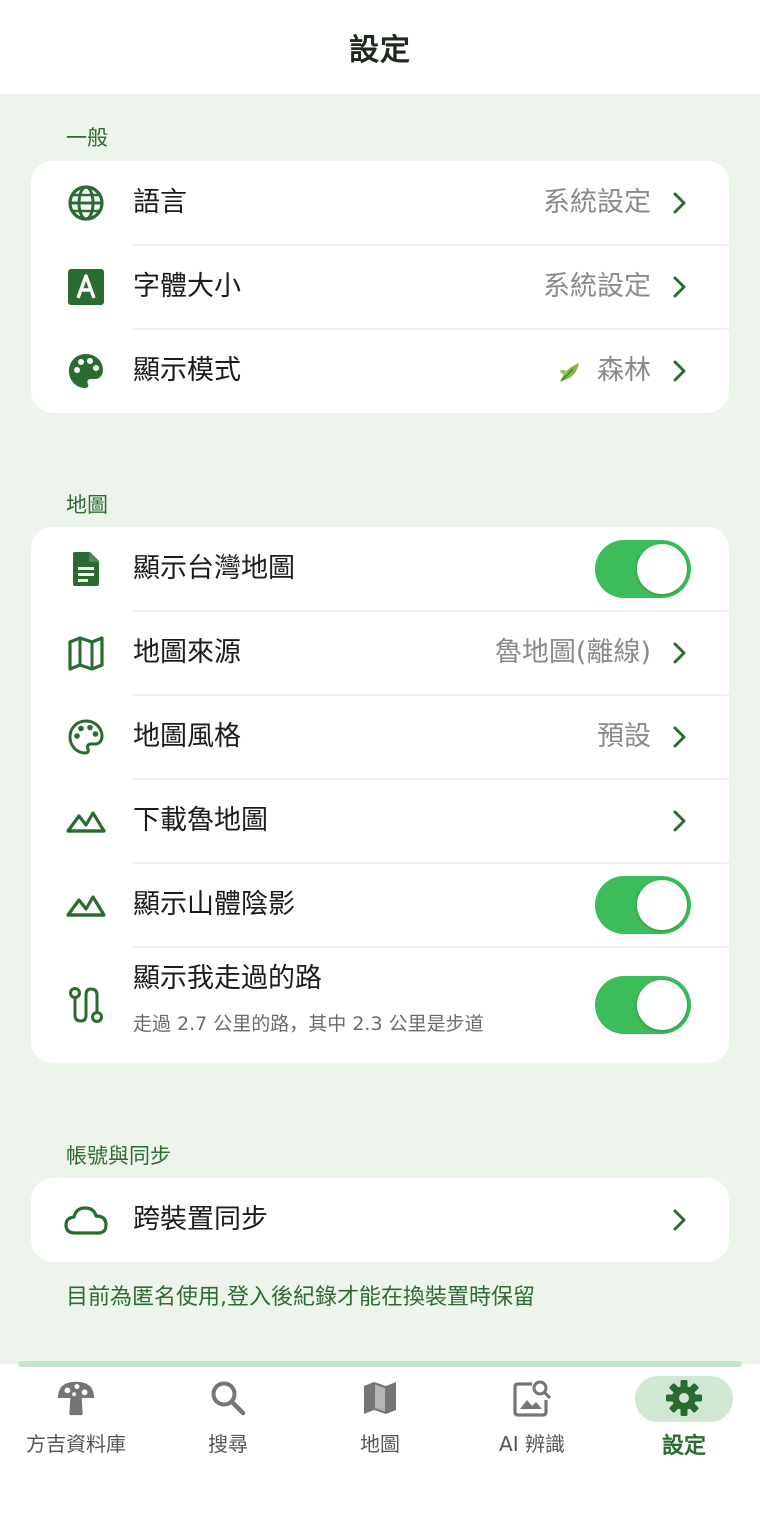 The width and height of the screenshot is (760, 1535). I want to click on route-icon, so click(86, 1005).